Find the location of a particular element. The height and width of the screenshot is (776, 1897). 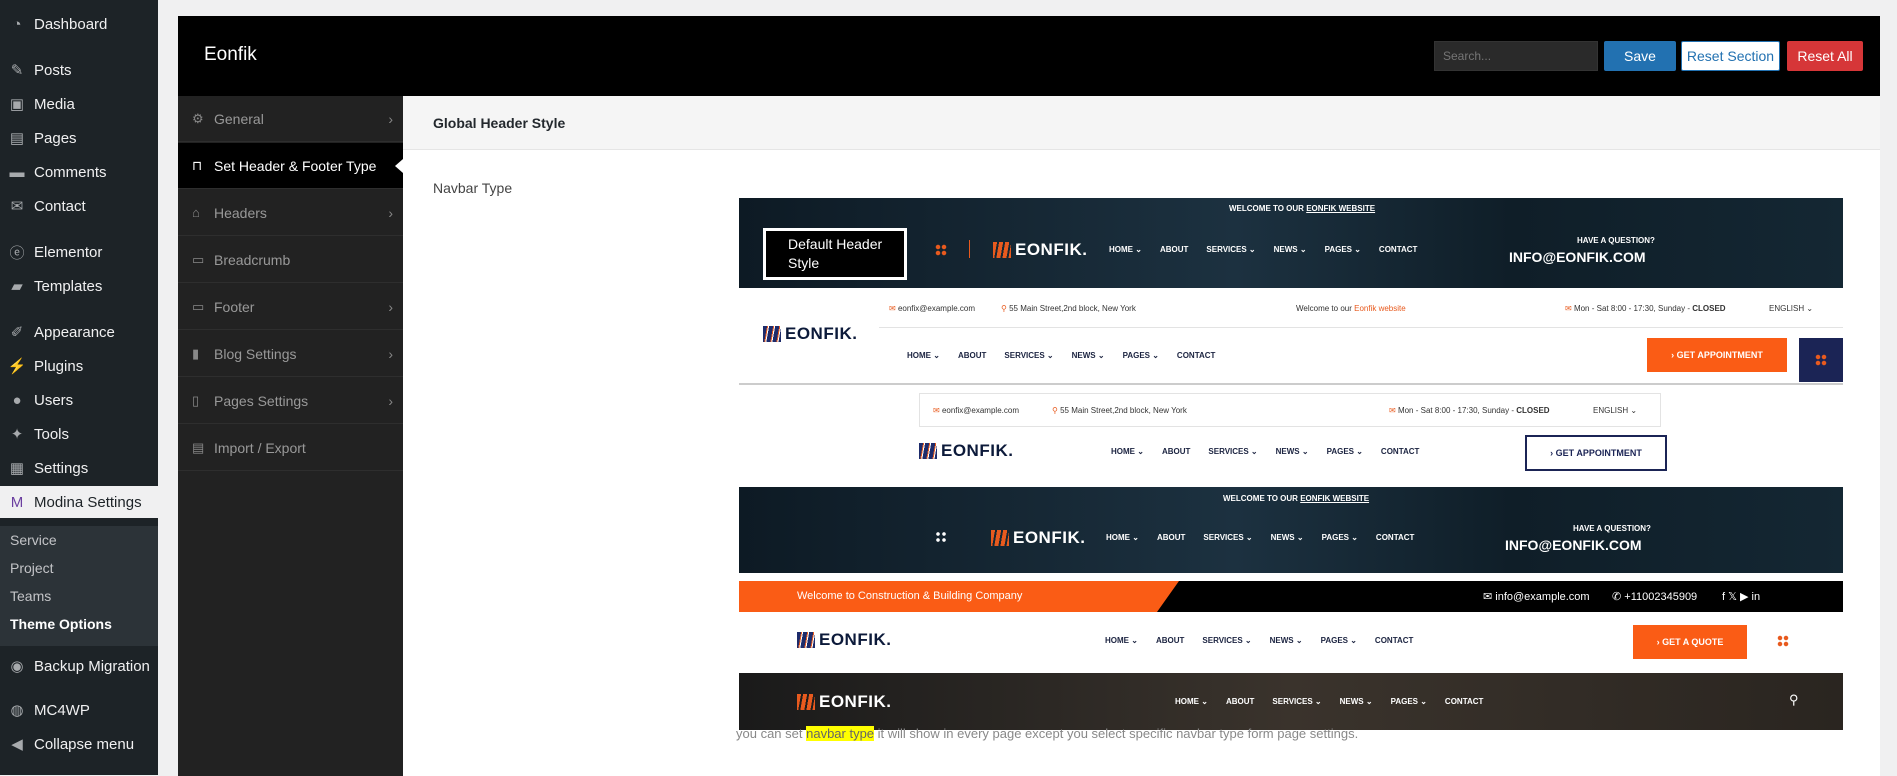

wp-menu-settings: ▦ Settings is located at coordinates (79, 468).